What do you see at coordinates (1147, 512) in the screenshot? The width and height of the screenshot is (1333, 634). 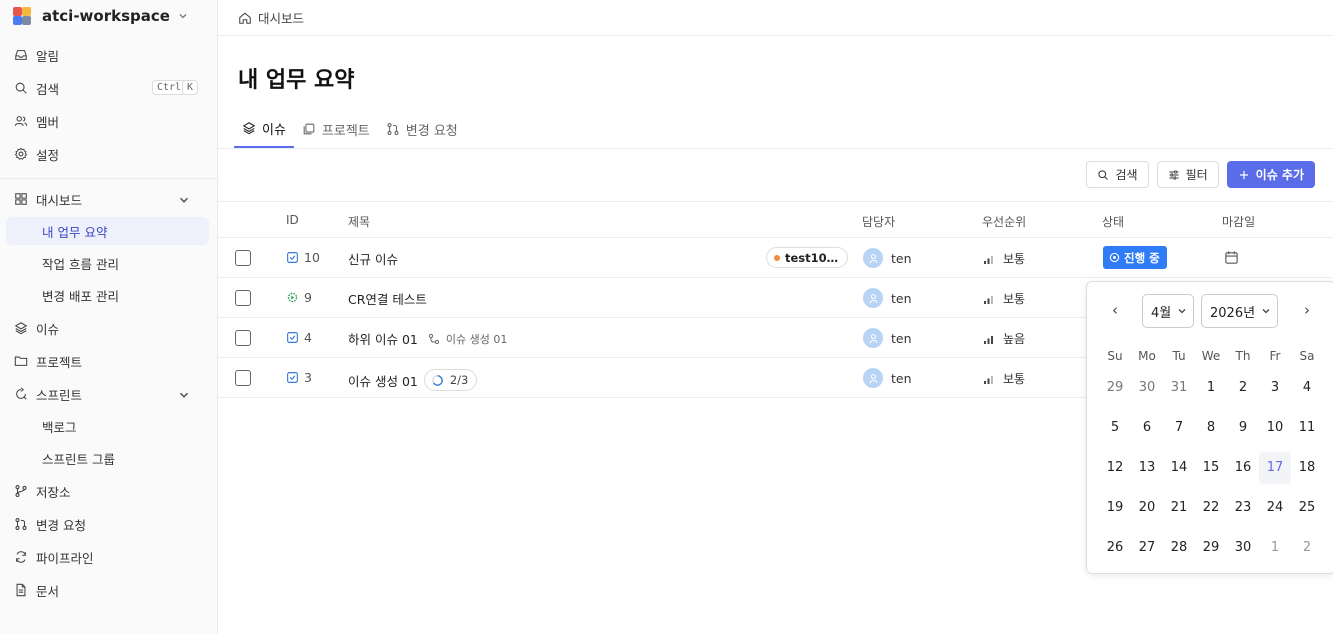 I see `calendar-day: 20` at bounding box center [1147, 512].